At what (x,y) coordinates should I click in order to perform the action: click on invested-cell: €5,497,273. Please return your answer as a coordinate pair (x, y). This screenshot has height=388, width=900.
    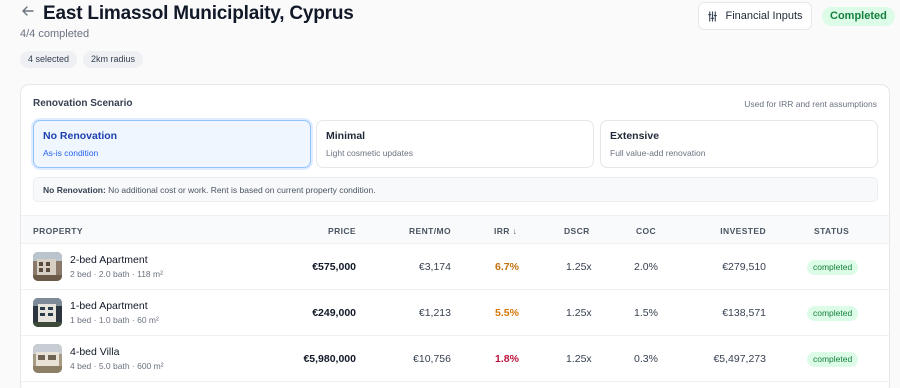
    Looking at the image, I should click on (739, 359).